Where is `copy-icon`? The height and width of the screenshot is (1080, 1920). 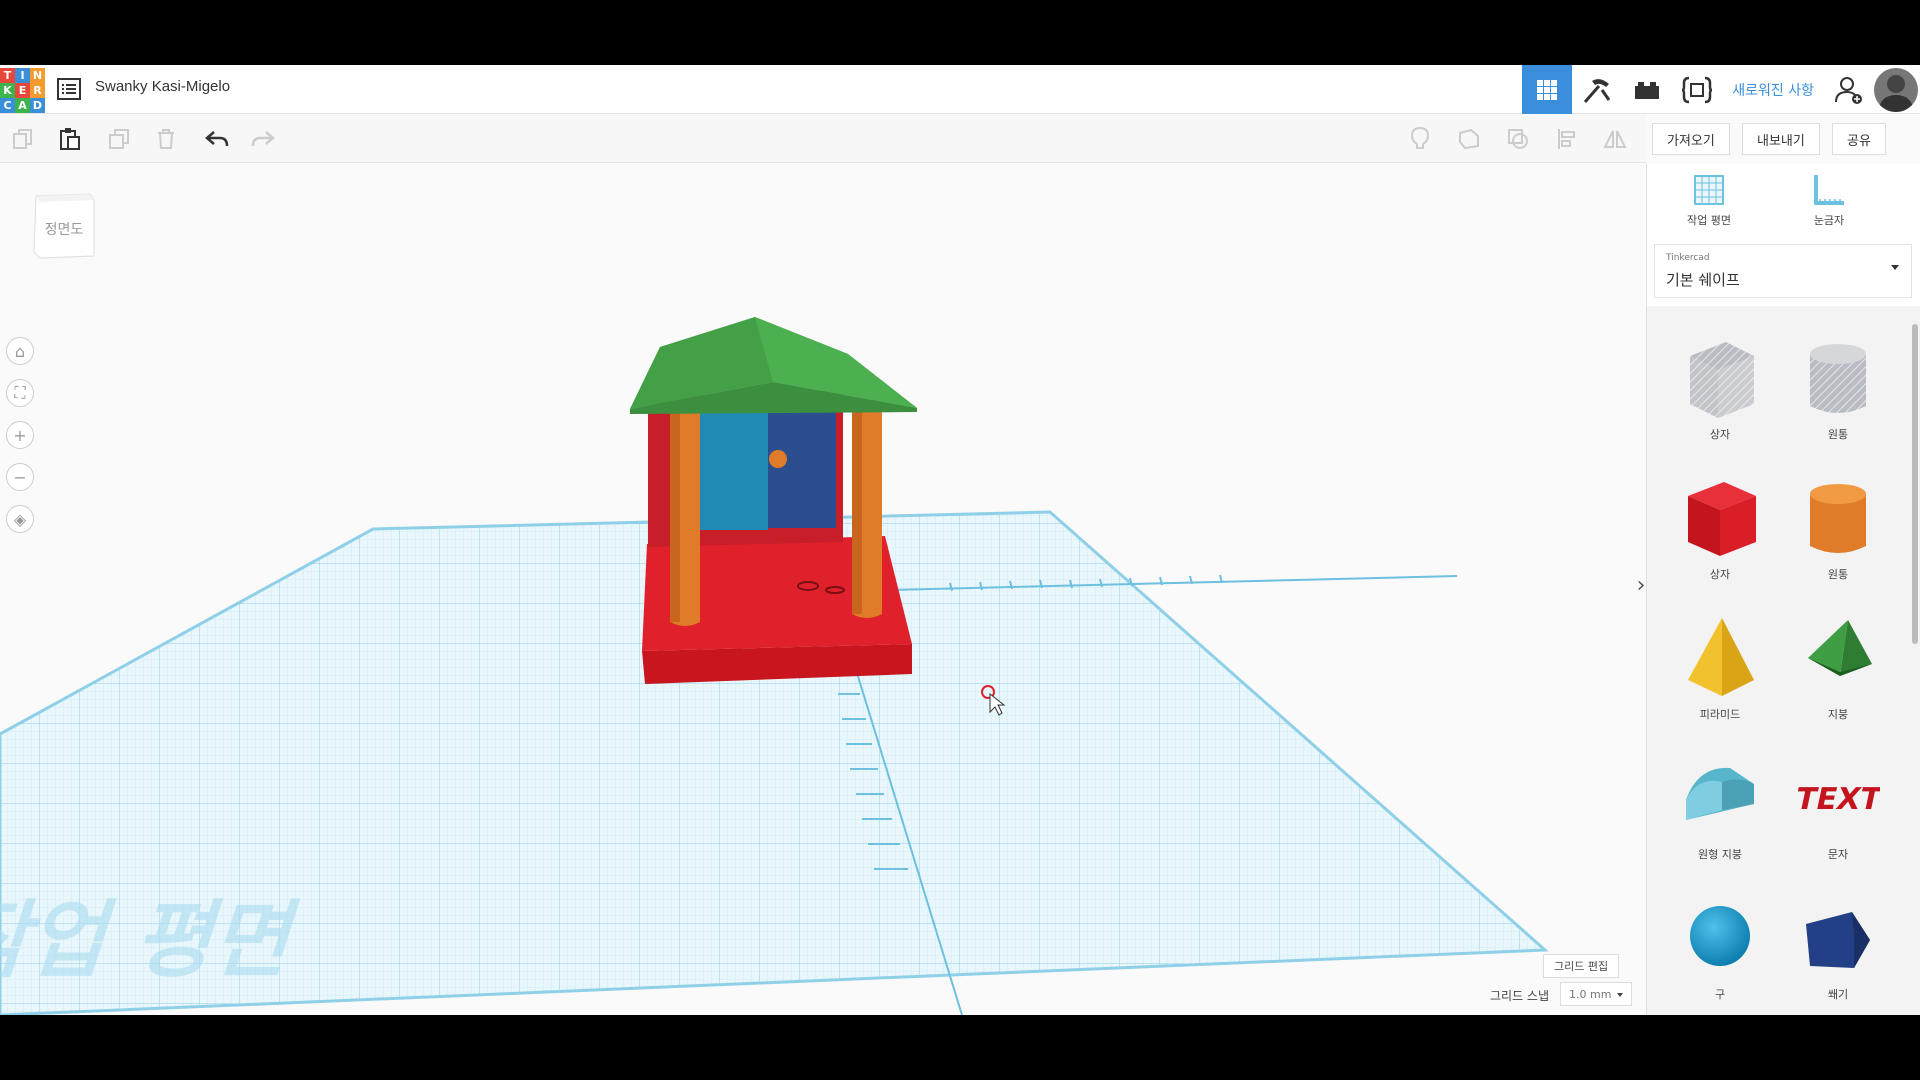 copy-icon is located at coordinates (22, 139).